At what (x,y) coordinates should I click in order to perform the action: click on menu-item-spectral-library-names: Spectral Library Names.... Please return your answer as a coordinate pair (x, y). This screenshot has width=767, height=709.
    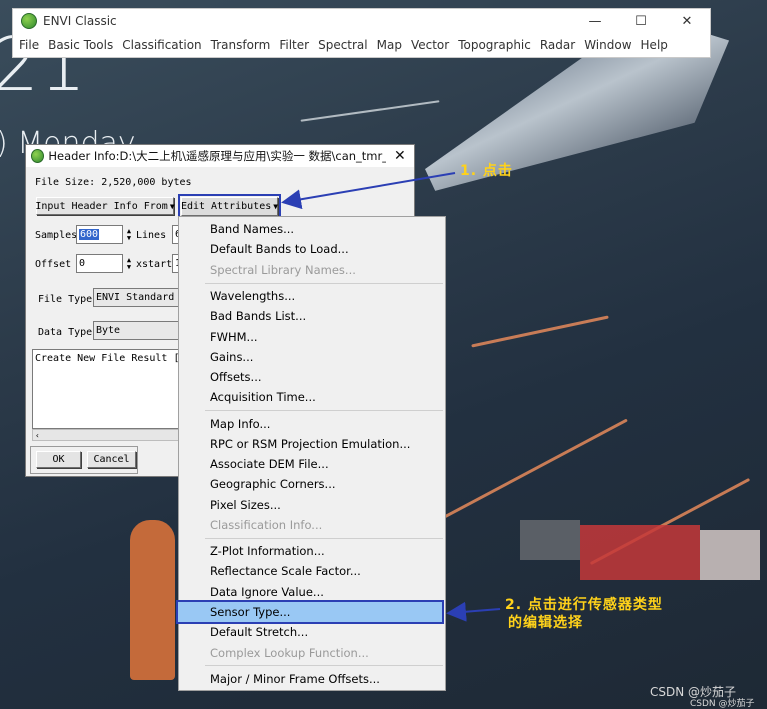
    Looking at the image, I should click on (283, 270).